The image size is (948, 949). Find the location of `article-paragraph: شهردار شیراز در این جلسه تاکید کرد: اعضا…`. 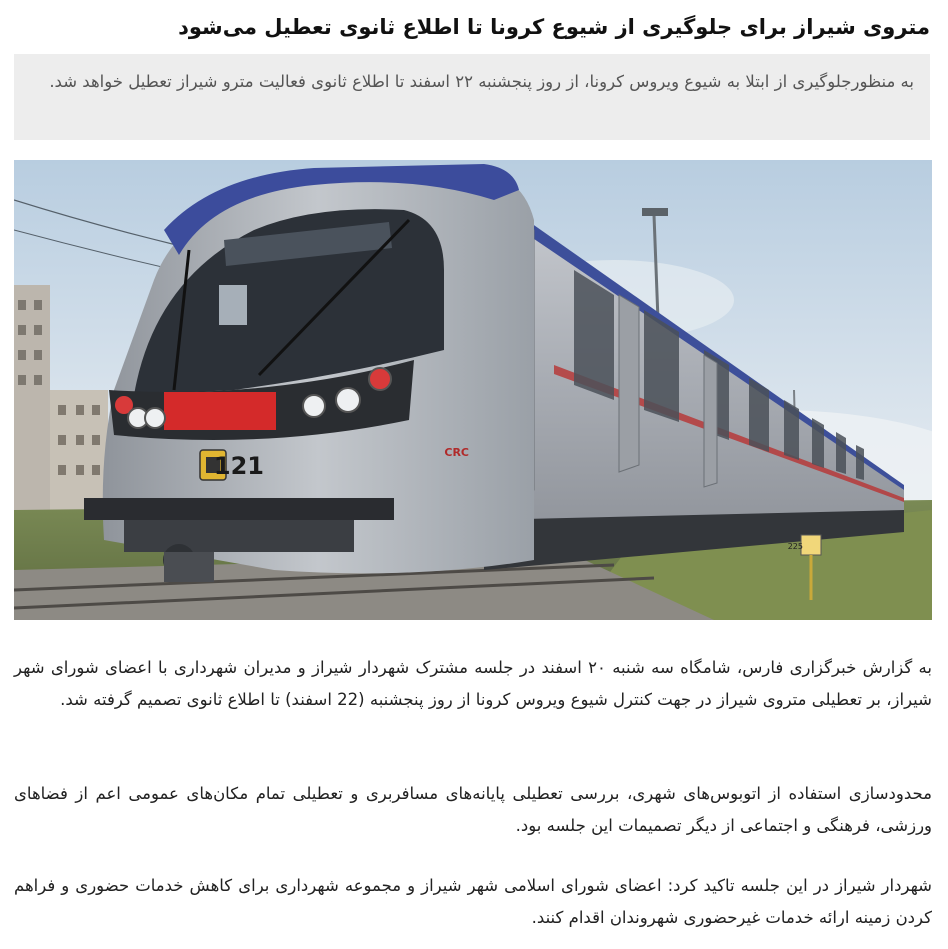

article-paragraph: شهردار شیراز در این جلسه تاکید کرد: اعضا… is located at coordinates (473, 901).